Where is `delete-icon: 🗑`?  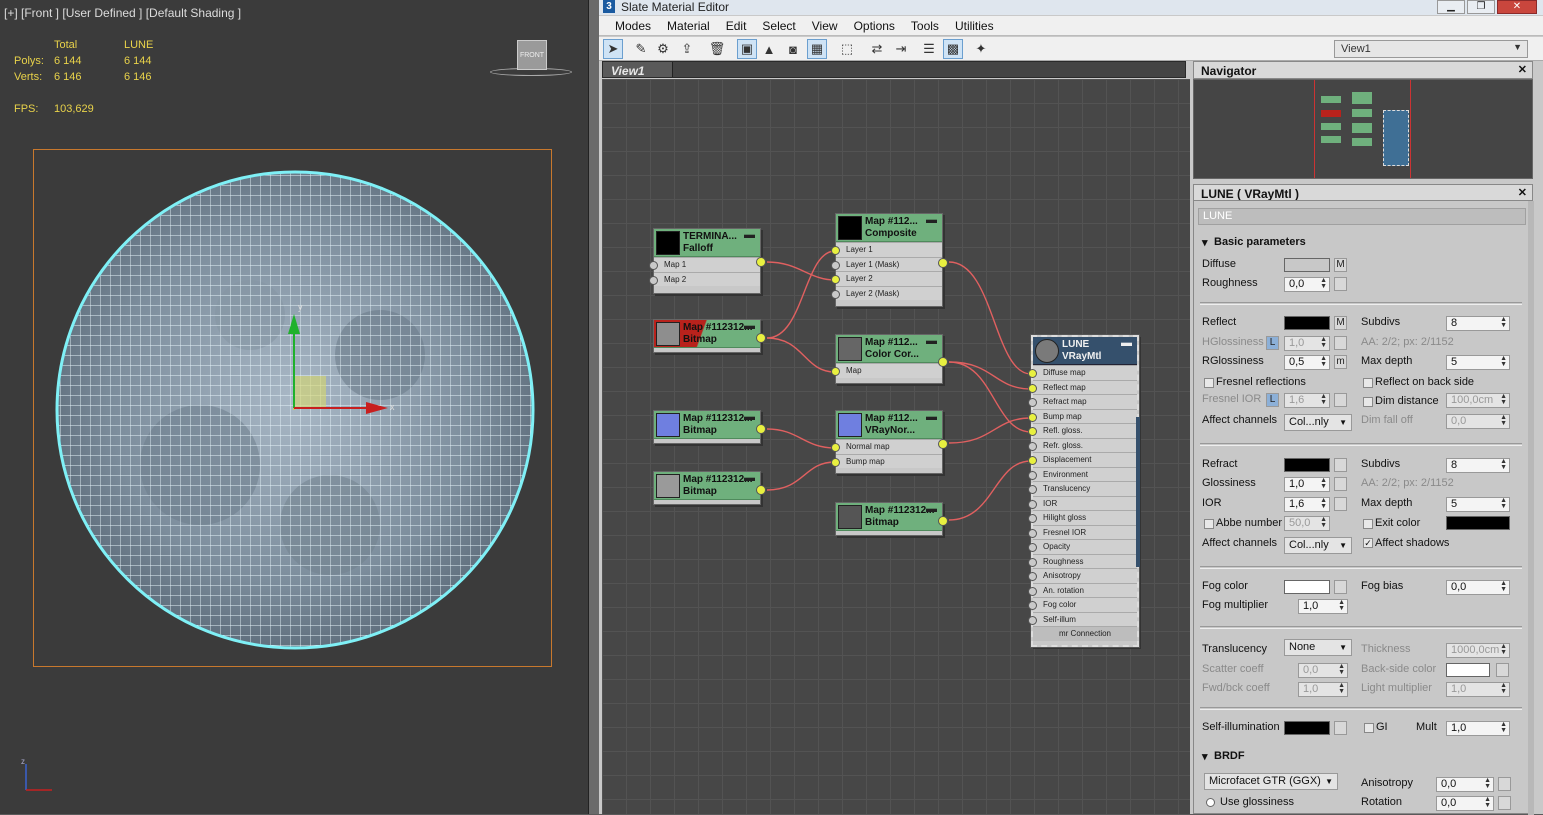
delete-icon: 🗑 is located at coordinates (717, 49).